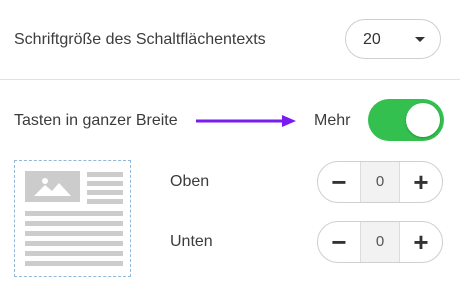  I want to click on bottom-spacing-input: 0, so click(380, 242).